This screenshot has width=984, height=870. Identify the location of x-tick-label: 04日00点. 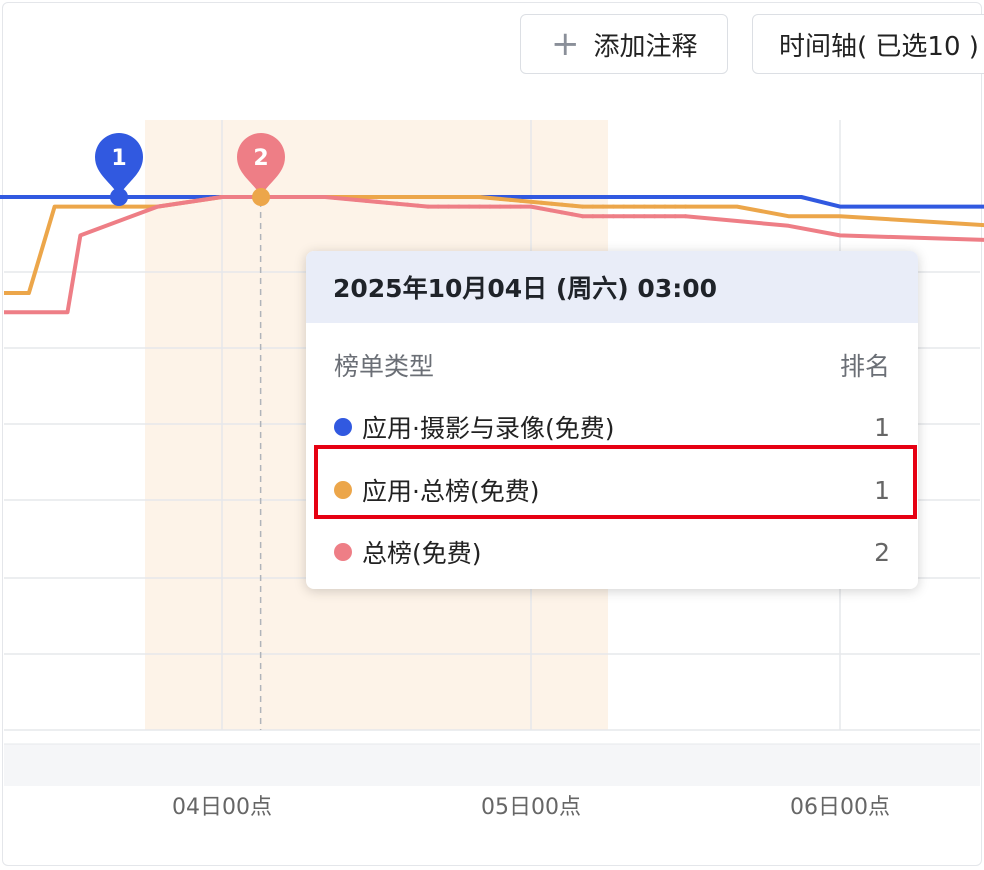
(222, 807).